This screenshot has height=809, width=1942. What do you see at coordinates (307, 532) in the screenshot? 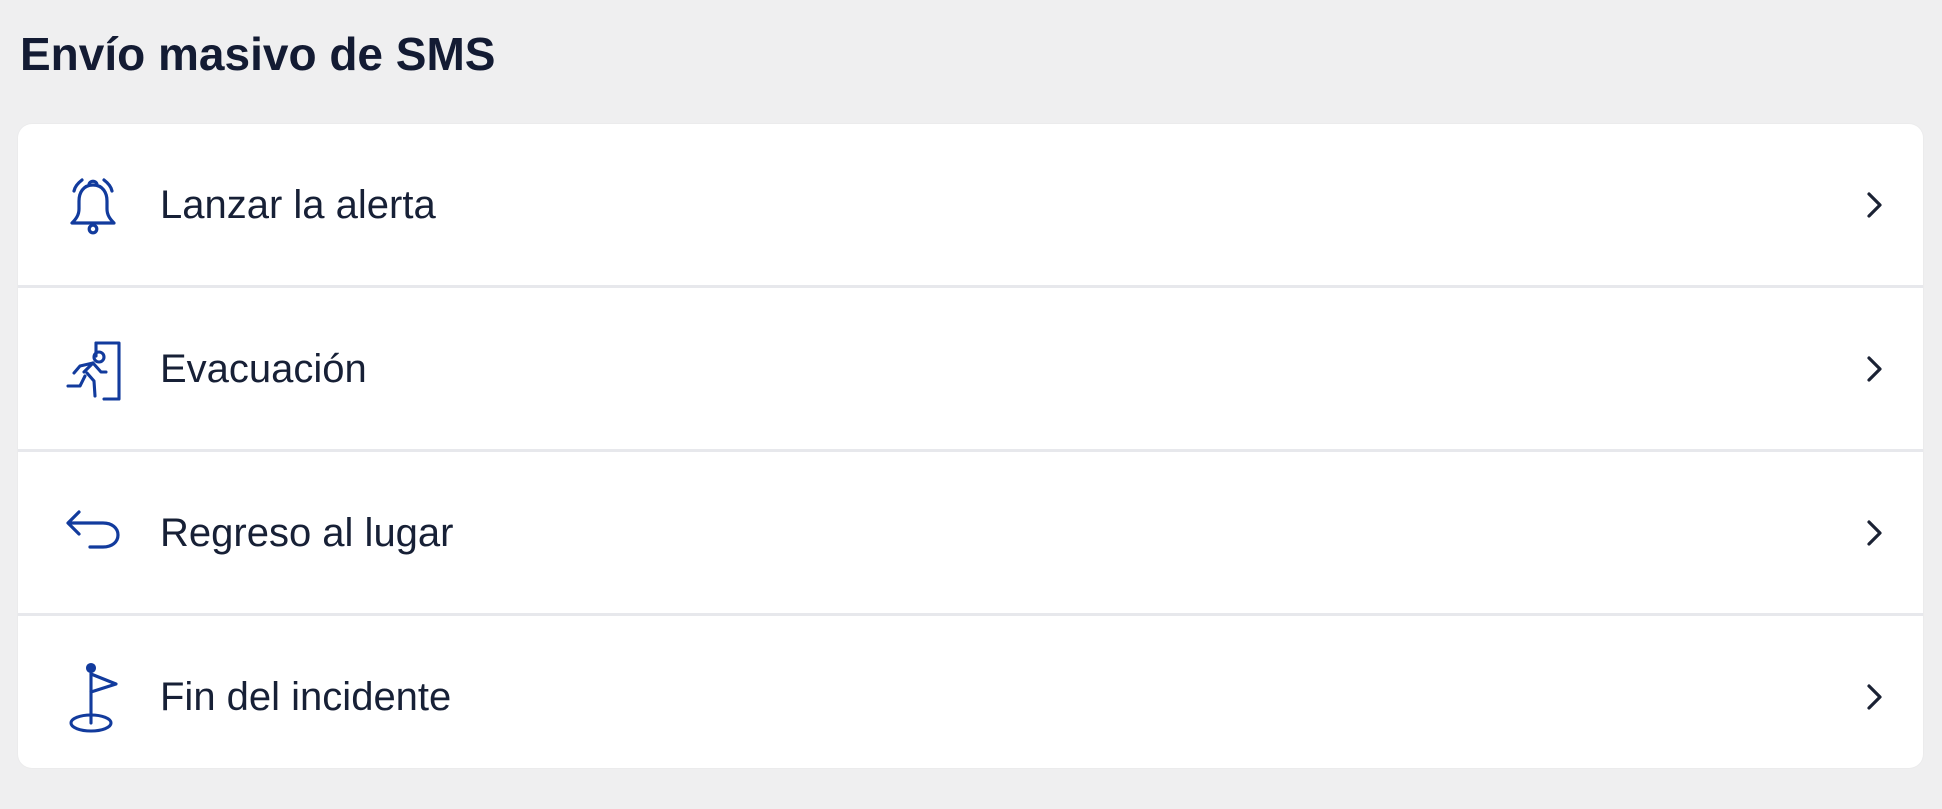
I see `action-label: Regreso al lugar` at bounding box center [307, 532].